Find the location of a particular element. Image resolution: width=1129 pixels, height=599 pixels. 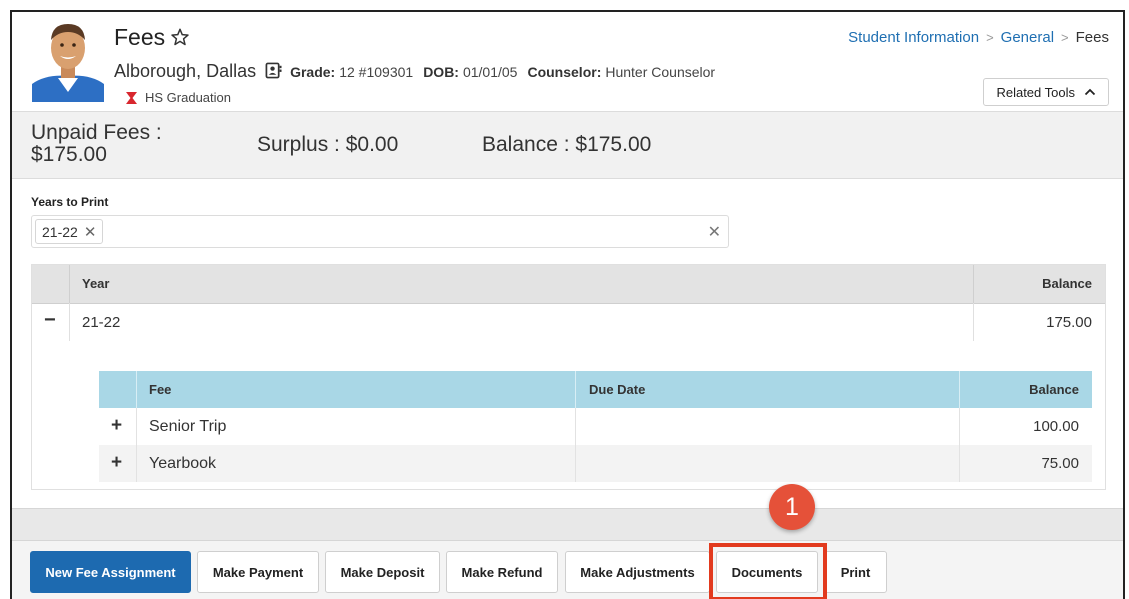

footer-spacer is located at coordinates (567, 524).